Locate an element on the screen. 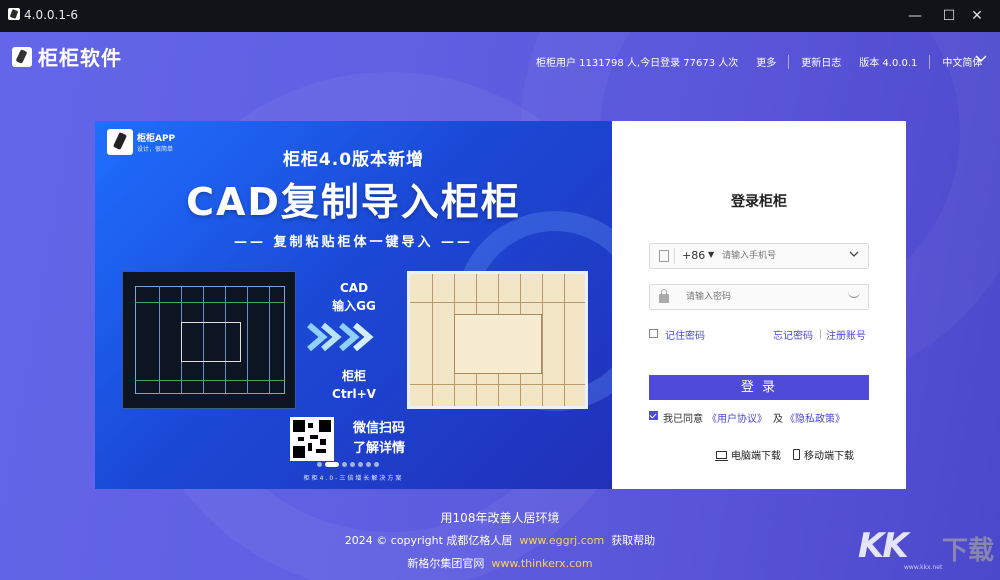  user-agreement-link: 《用户协议》 is located at coordinates (737, 417).